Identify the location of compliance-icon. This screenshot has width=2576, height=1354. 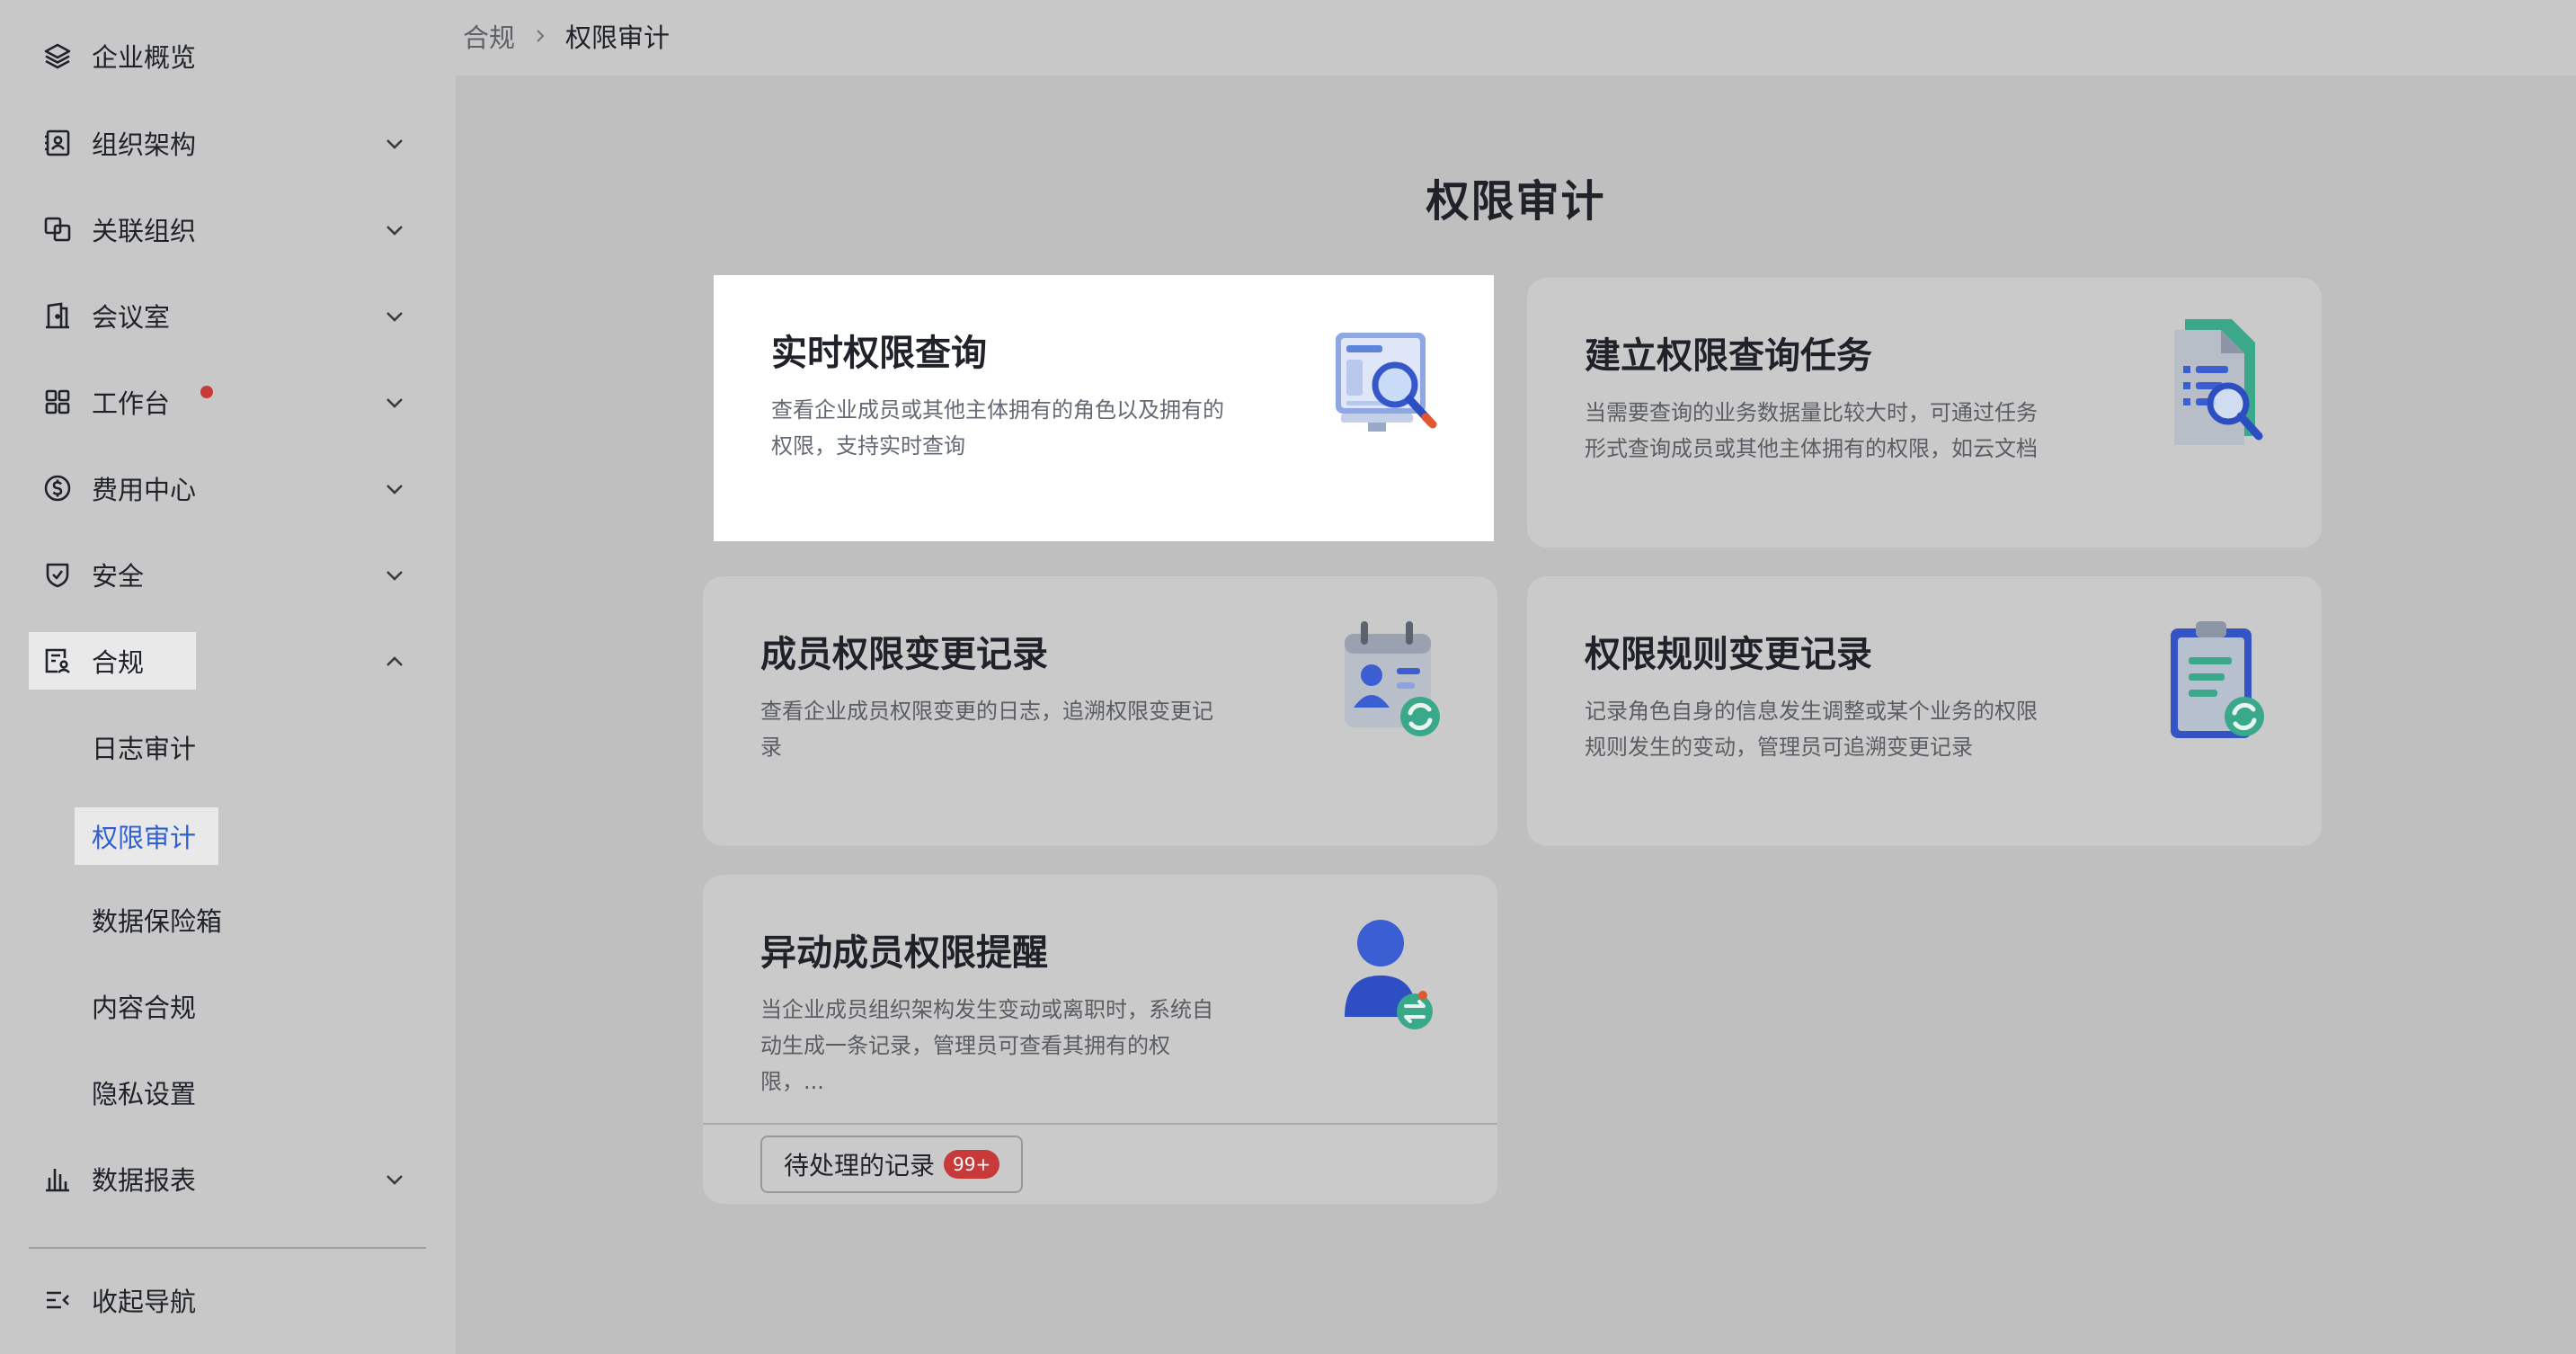
(57, 661).